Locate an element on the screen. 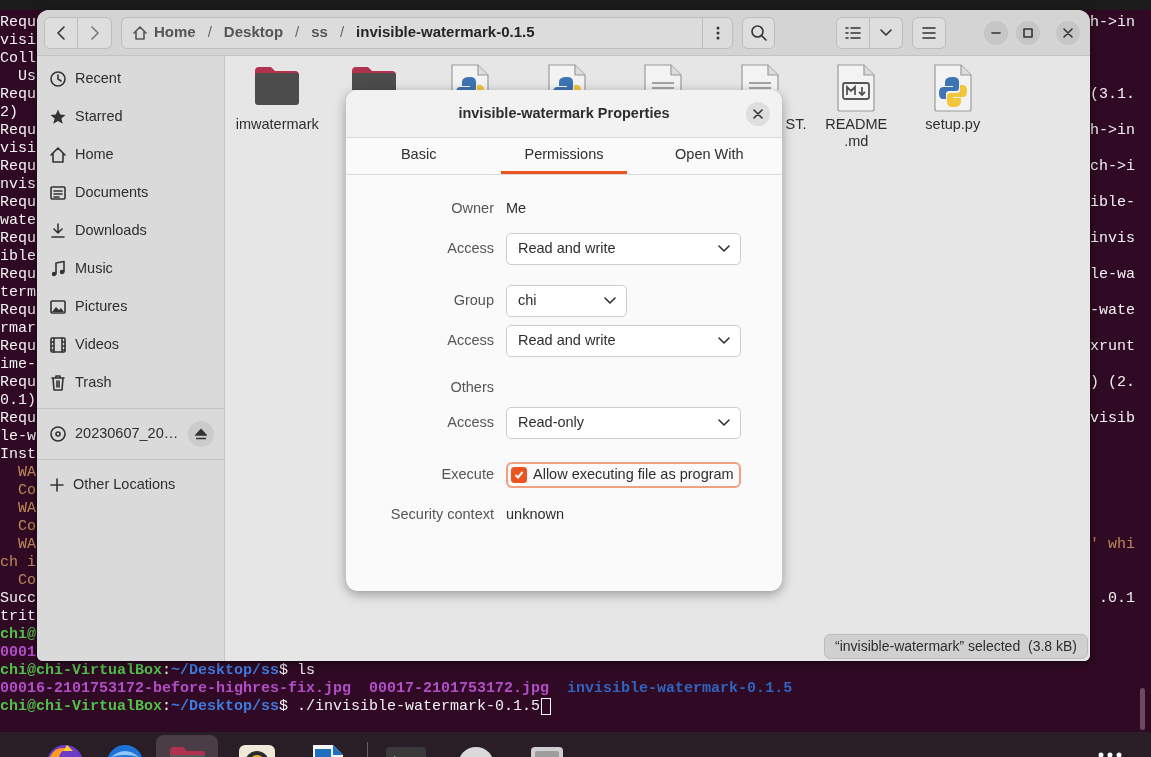 This screenshot has height=757, width=1151. terminal-text: .0.1 is located at coordinates (1117, 599).